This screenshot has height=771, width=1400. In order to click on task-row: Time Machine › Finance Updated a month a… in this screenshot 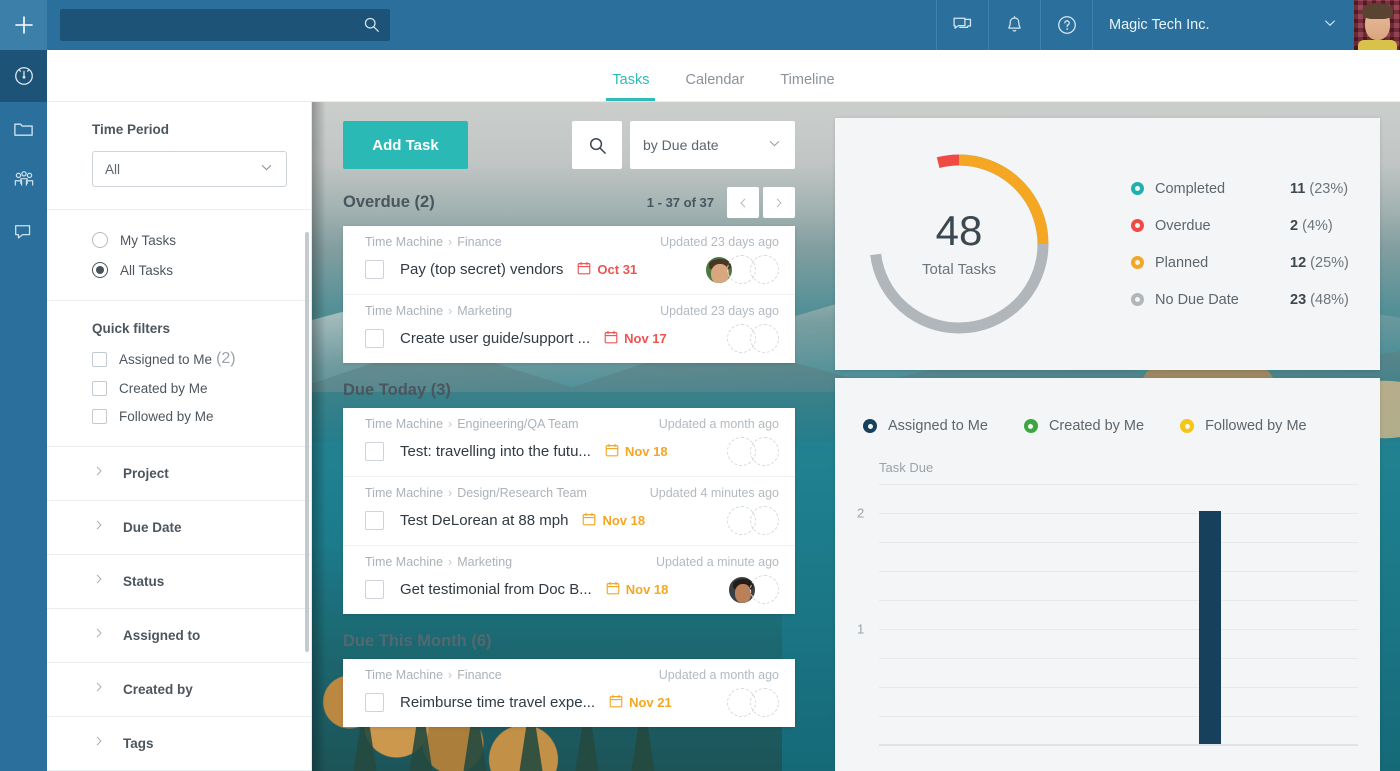, I will do `click(569, 693)`.